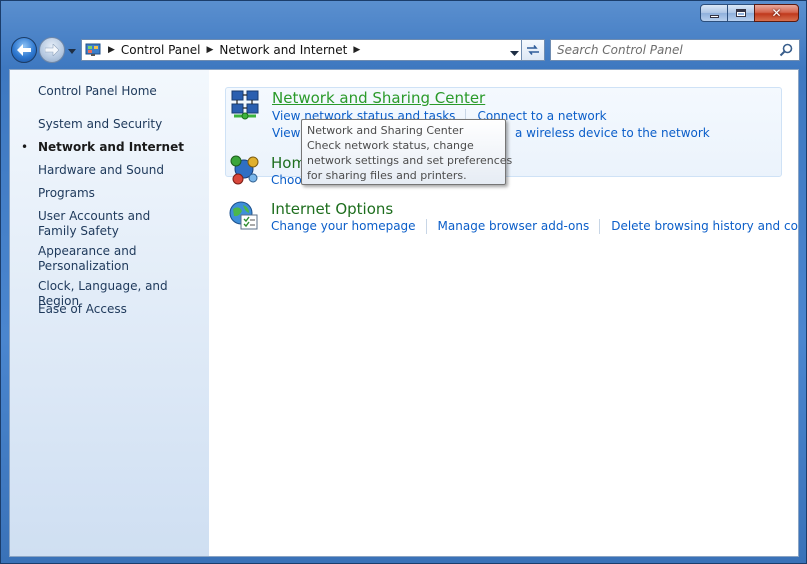  What do you see at coordinates (390, 145) in the screenshot?
I see `tooltip-line-1: Check network status, change` at bounding box center [390, 145].